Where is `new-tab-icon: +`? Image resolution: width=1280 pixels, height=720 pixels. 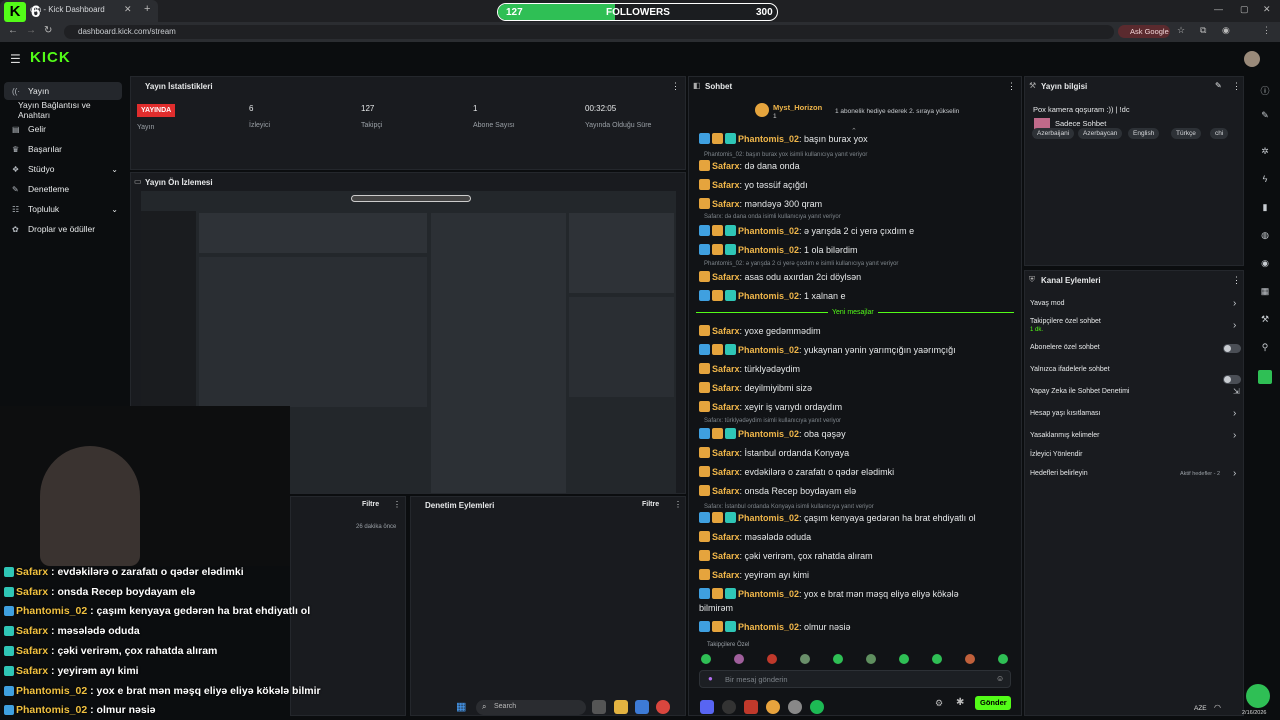
new-tab-icon: + is located at coordinates (147, 9).